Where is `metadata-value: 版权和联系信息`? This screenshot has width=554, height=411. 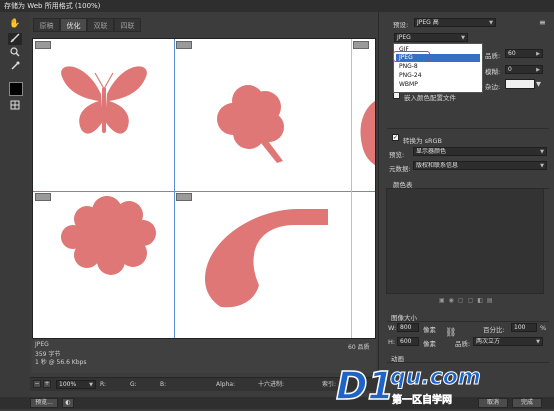
metadata-value: 版权和联系信息 is located at coordinates (437, 165).